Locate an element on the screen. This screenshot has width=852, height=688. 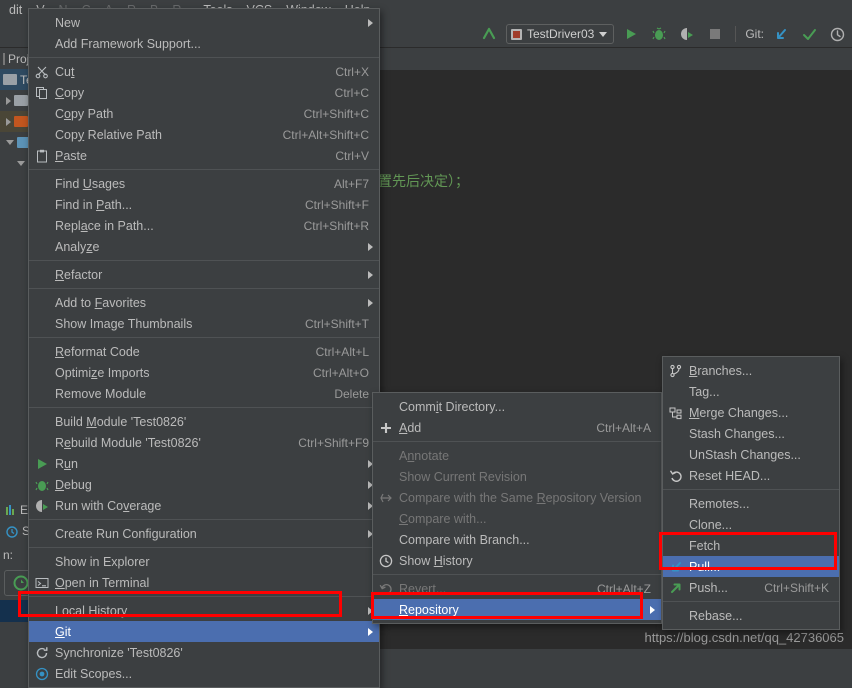
menu-item-find-usages: Find Usages Alt+F7 is located at coordinates (204, 183).